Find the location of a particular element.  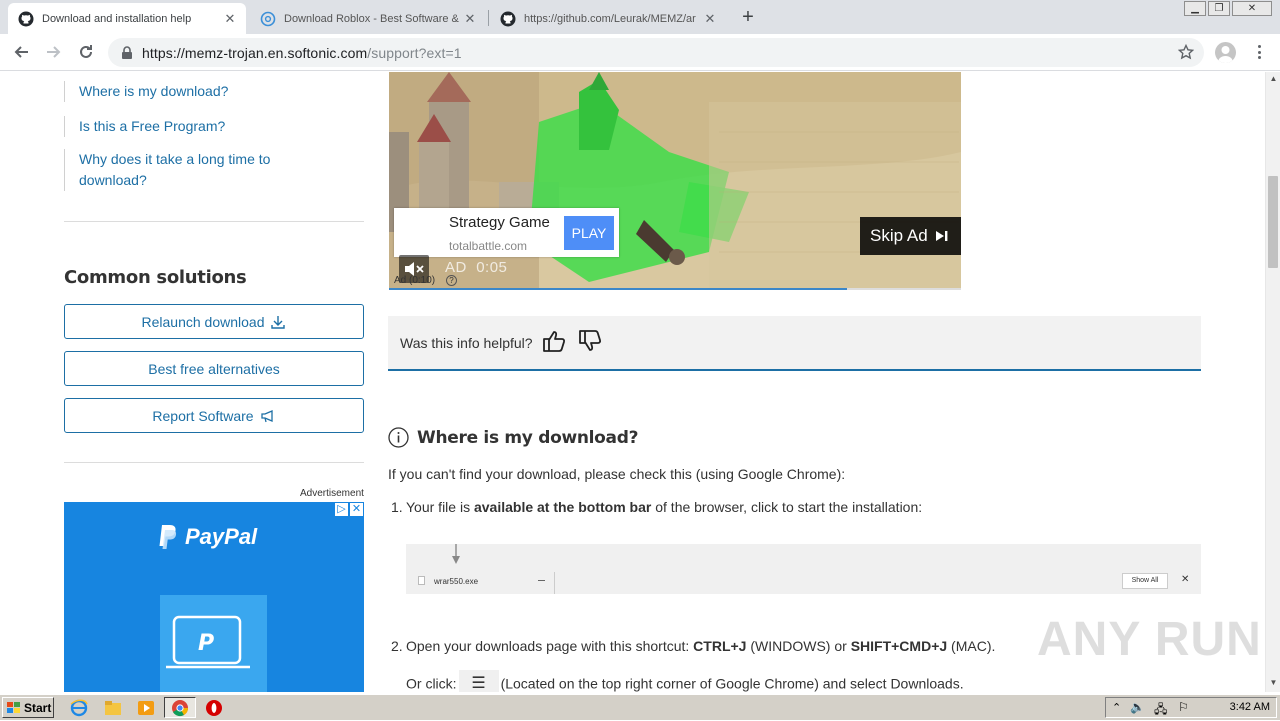

step2-key2: SHIFT+CMD+J is located at coordinates (899, 646).